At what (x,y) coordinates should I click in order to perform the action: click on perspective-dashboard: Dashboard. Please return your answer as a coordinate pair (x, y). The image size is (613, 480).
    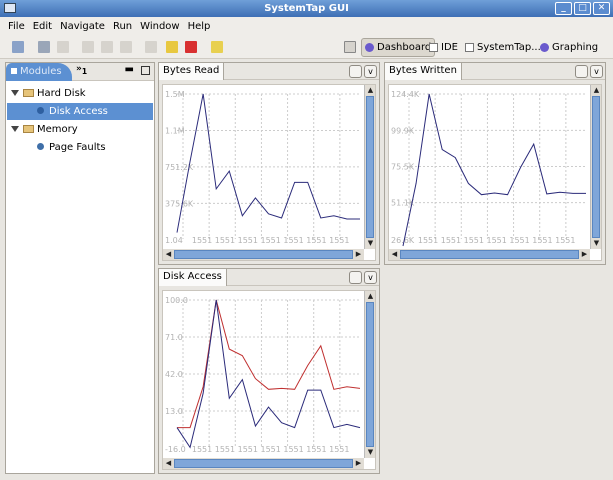
    Looking at the image, I should click on (398, 47).